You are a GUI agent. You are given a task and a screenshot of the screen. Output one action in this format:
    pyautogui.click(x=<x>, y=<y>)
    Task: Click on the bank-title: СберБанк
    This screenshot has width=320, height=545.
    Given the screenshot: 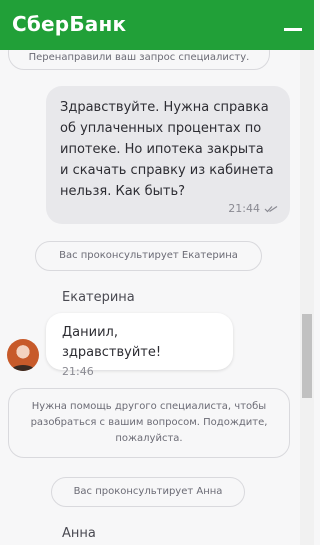 What is the action you would take?
    pyautogui.click(x=69, y=24)
    